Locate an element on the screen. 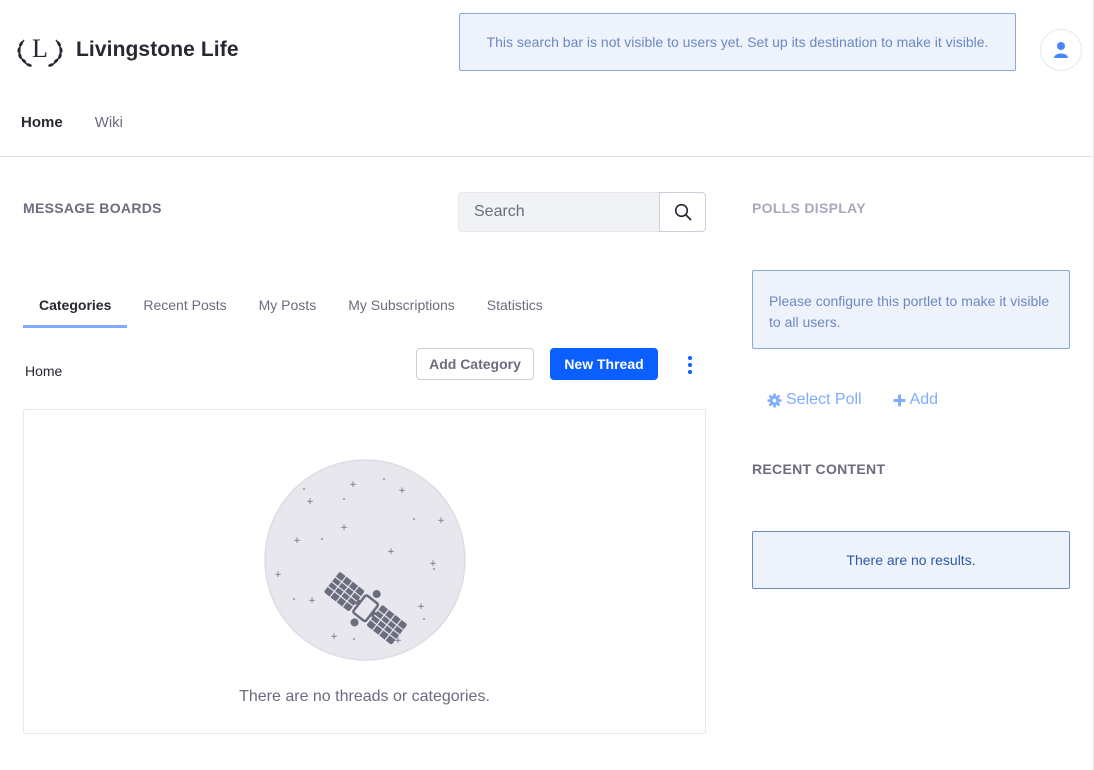 The height and width of the screenshot is (770, 1094). ellipsis-vertical-icon is located at coordinates (690, 365).